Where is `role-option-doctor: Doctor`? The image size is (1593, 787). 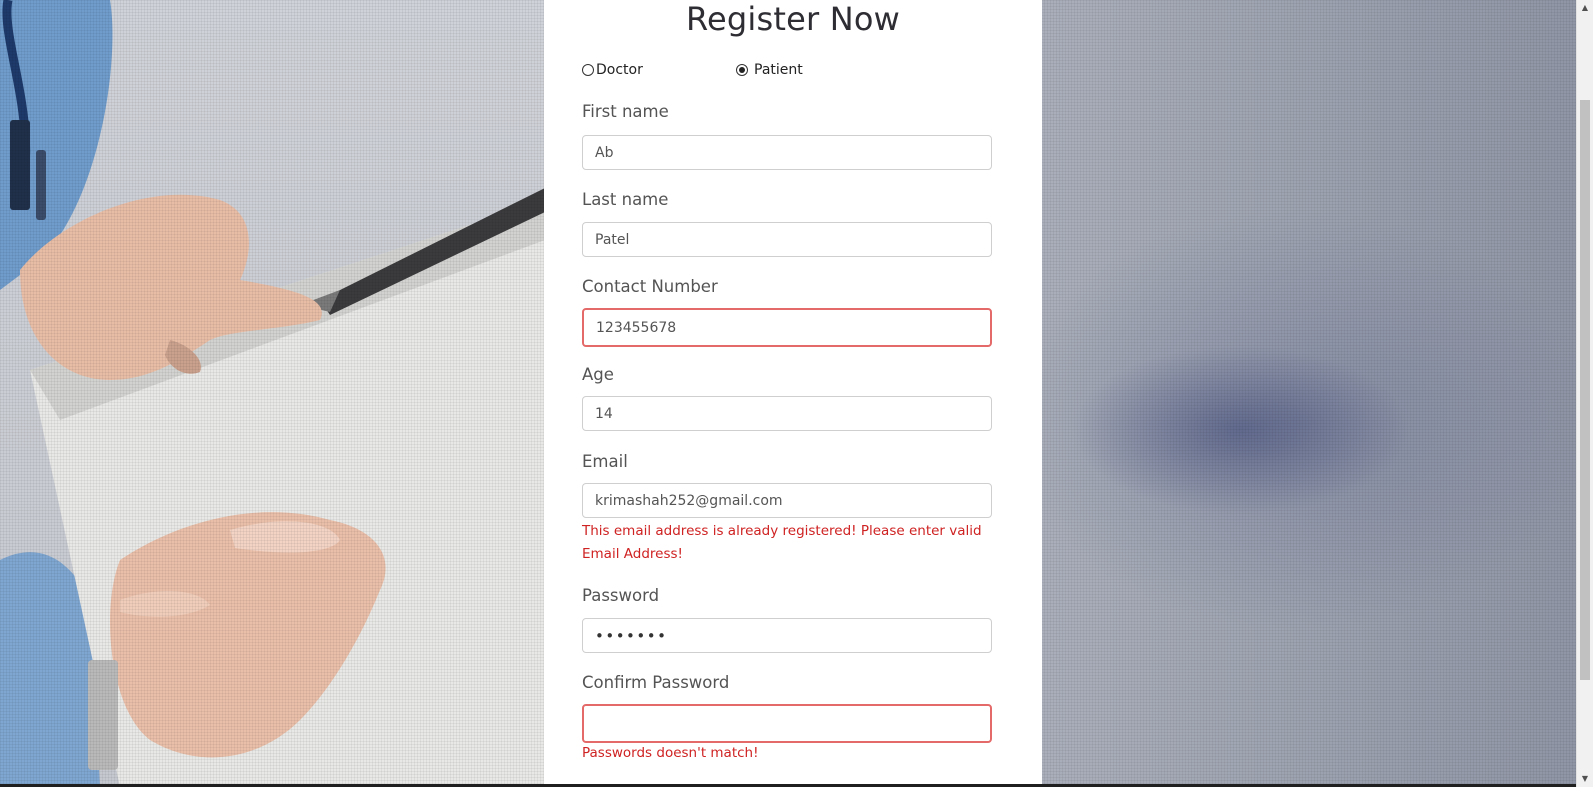 role-option-doctor: Doctor is located at coordinates (612, 70).